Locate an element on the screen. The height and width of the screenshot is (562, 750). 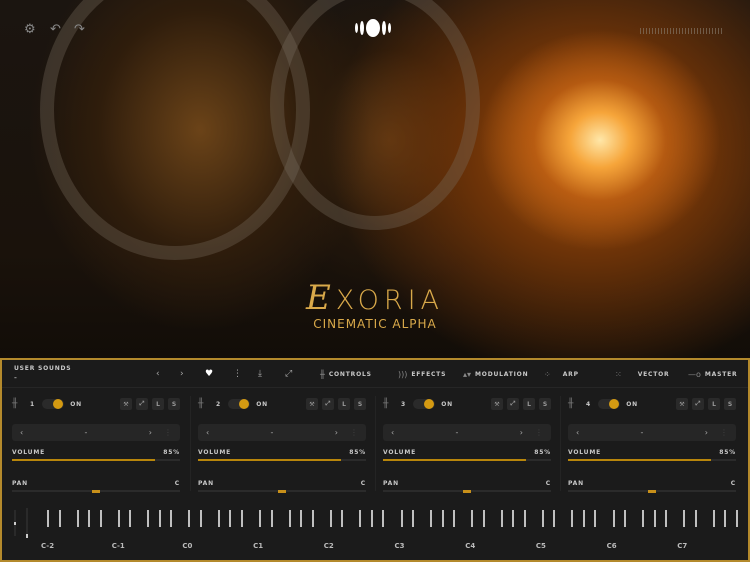
download-icon: ⤓ is located at coordinates (260, 374).